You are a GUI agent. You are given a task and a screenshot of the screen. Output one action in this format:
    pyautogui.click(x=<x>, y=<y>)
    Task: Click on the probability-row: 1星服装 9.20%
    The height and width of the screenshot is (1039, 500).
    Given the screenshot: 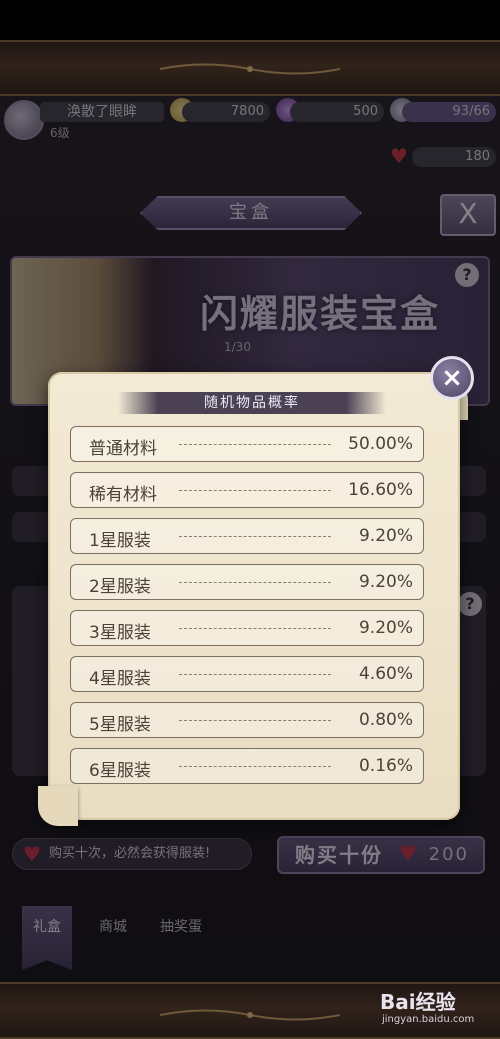 What is the action you would take?
    pyautogui.click(x=247, y=536)
    